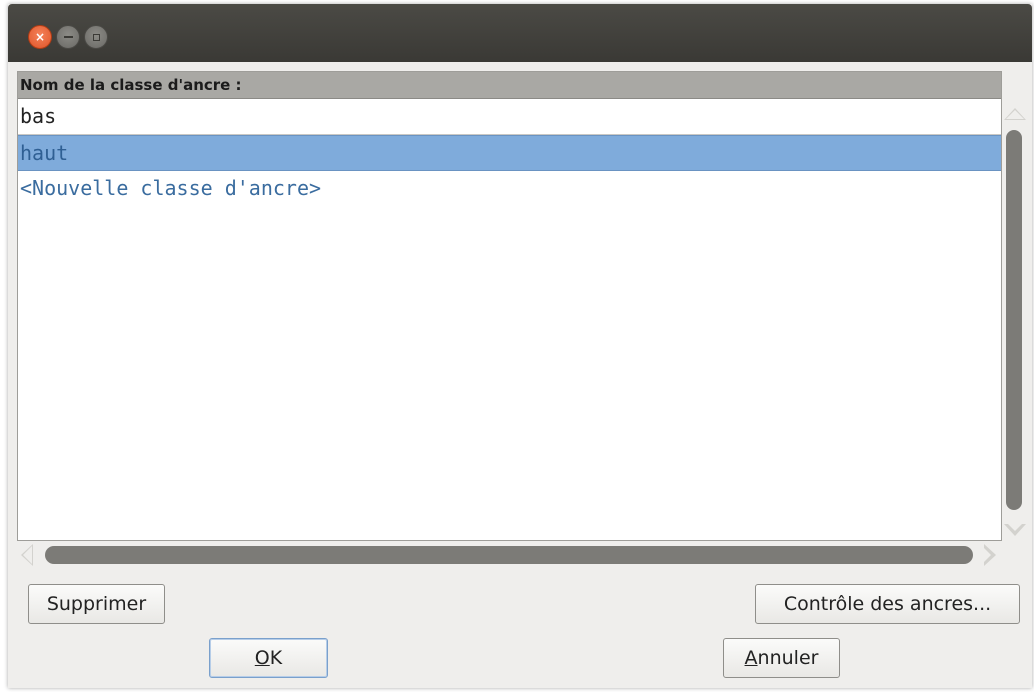 The height and width of the screenshot is (692, 1034). Describe the element at coordinates (68, 37) in the screenshot. I see `minimize-icon` at that location.